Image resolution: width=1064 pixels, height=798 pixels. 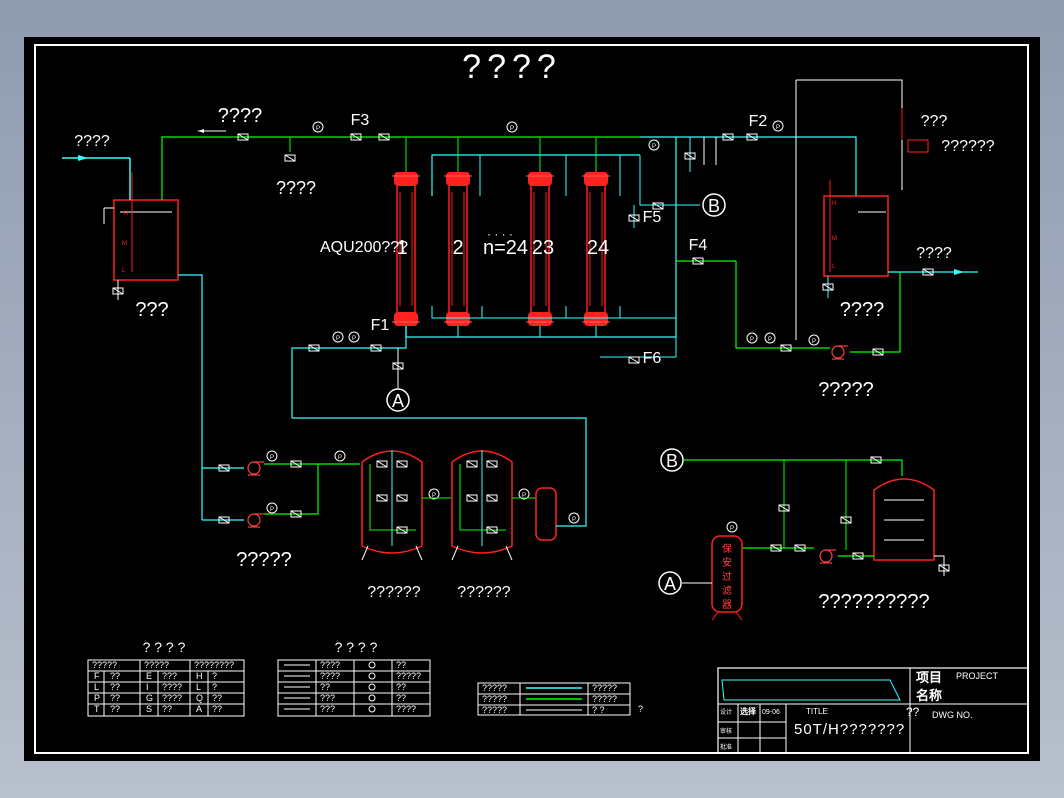 What do you see at coordinates (727, 605) in the screenshot?
I see `security-filter-char-5: 器` at bounding box center [727, 605].